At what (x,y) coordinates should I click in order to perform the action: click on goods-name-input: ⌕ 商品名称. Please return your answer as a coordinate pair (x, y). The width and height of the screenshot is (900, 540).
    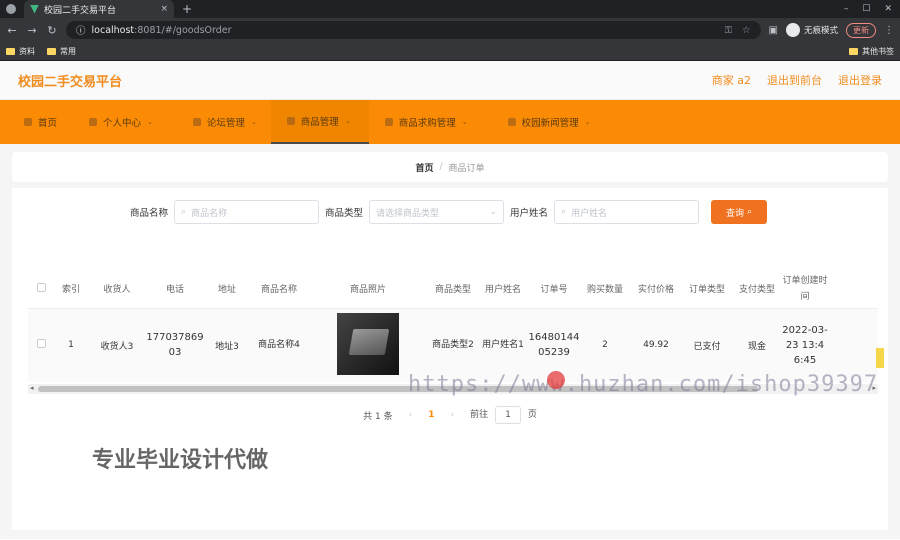
    Looking at the image, I should click on (247, 212).